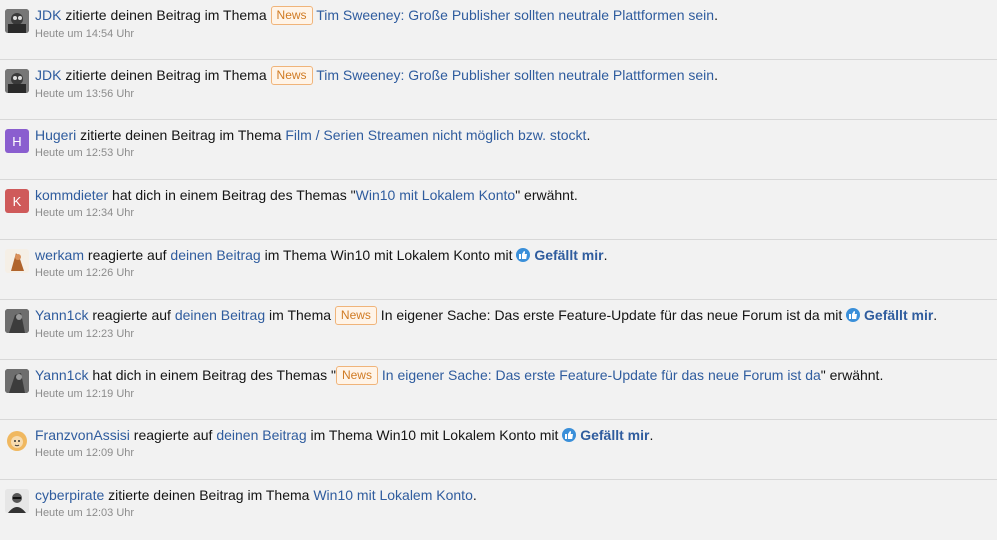  Describe the element at coordinates (85, 394) in the screenshot. I see `timestamp: Heute um 12:19 Uhr` at that location.